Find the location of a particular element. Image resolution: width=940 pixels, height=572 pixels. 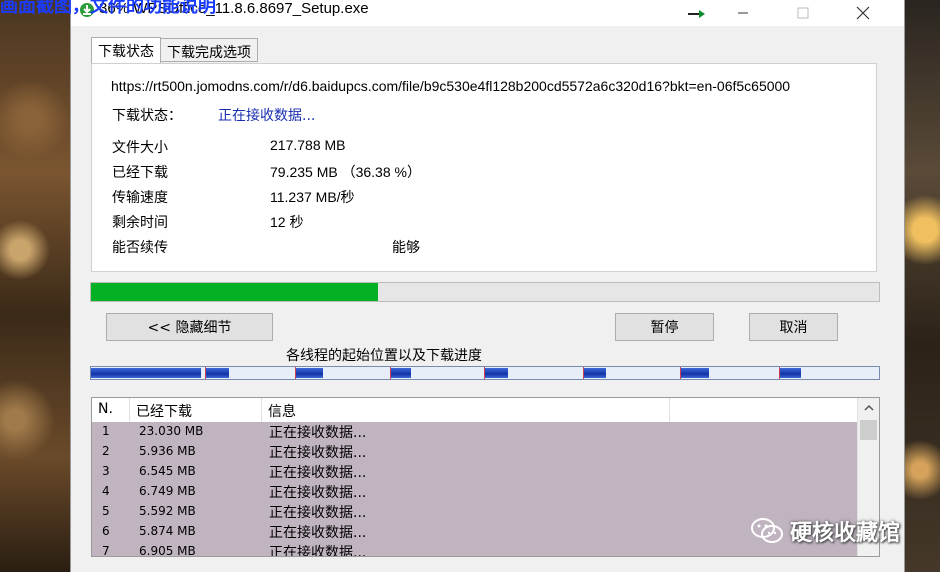

row-number: 6 is located at coordinates (106, 531).